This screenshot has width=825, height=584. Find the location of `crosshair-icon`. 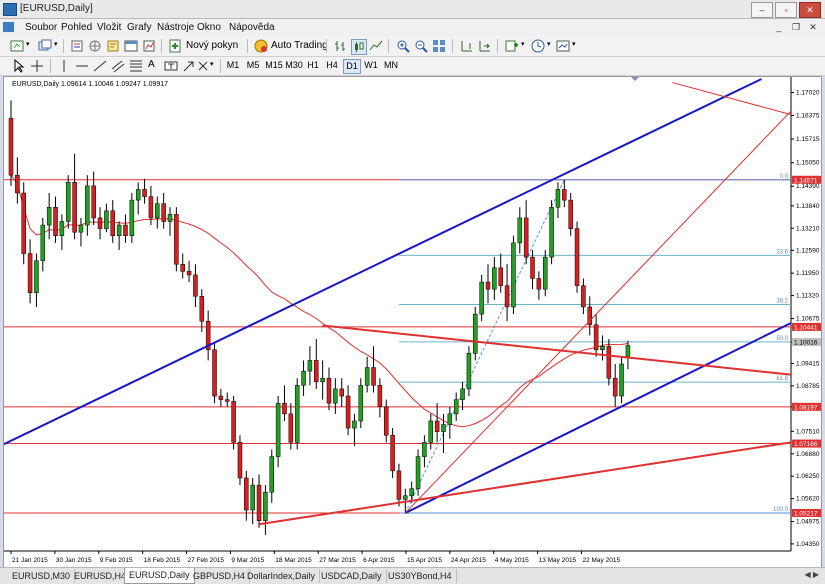

crosshair-icon is located at coordinates (37, 66).